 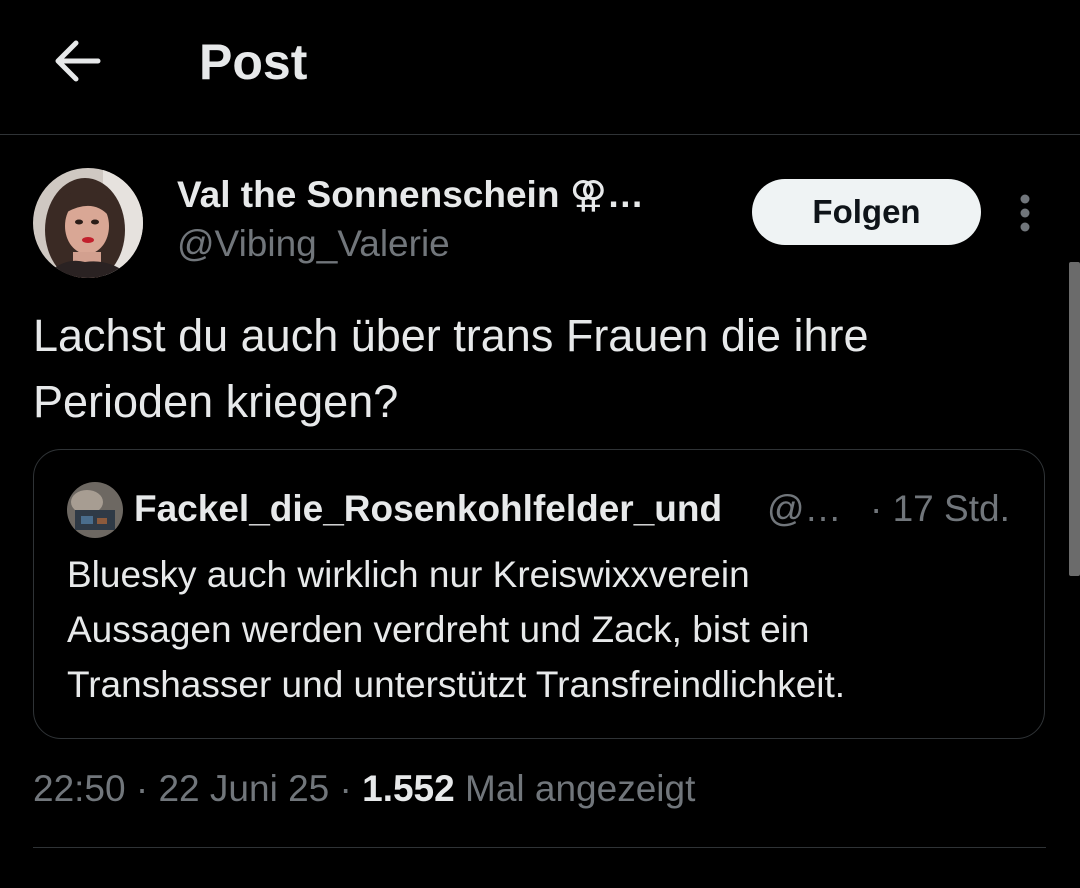 I want to click on page-title: Post, so click(x=253, y=62).